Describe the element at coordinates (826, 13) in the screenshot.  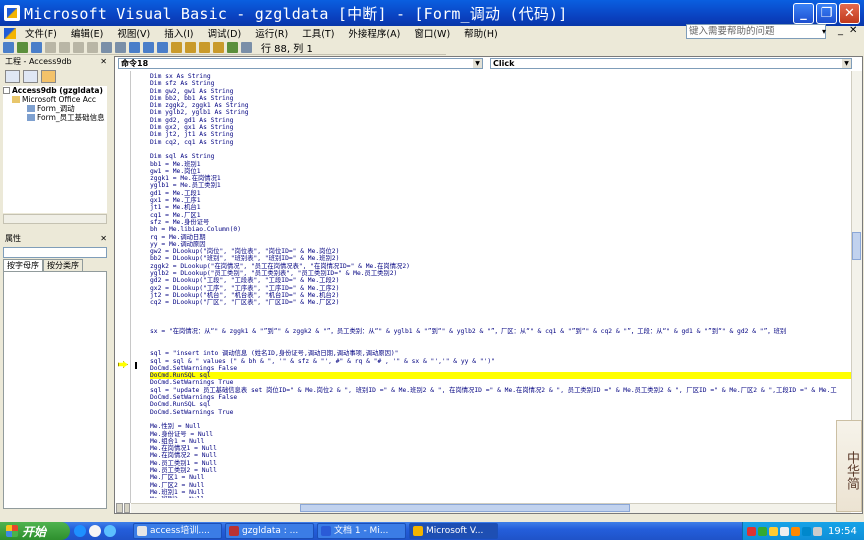
I see `restore-button: ❐` at that location.